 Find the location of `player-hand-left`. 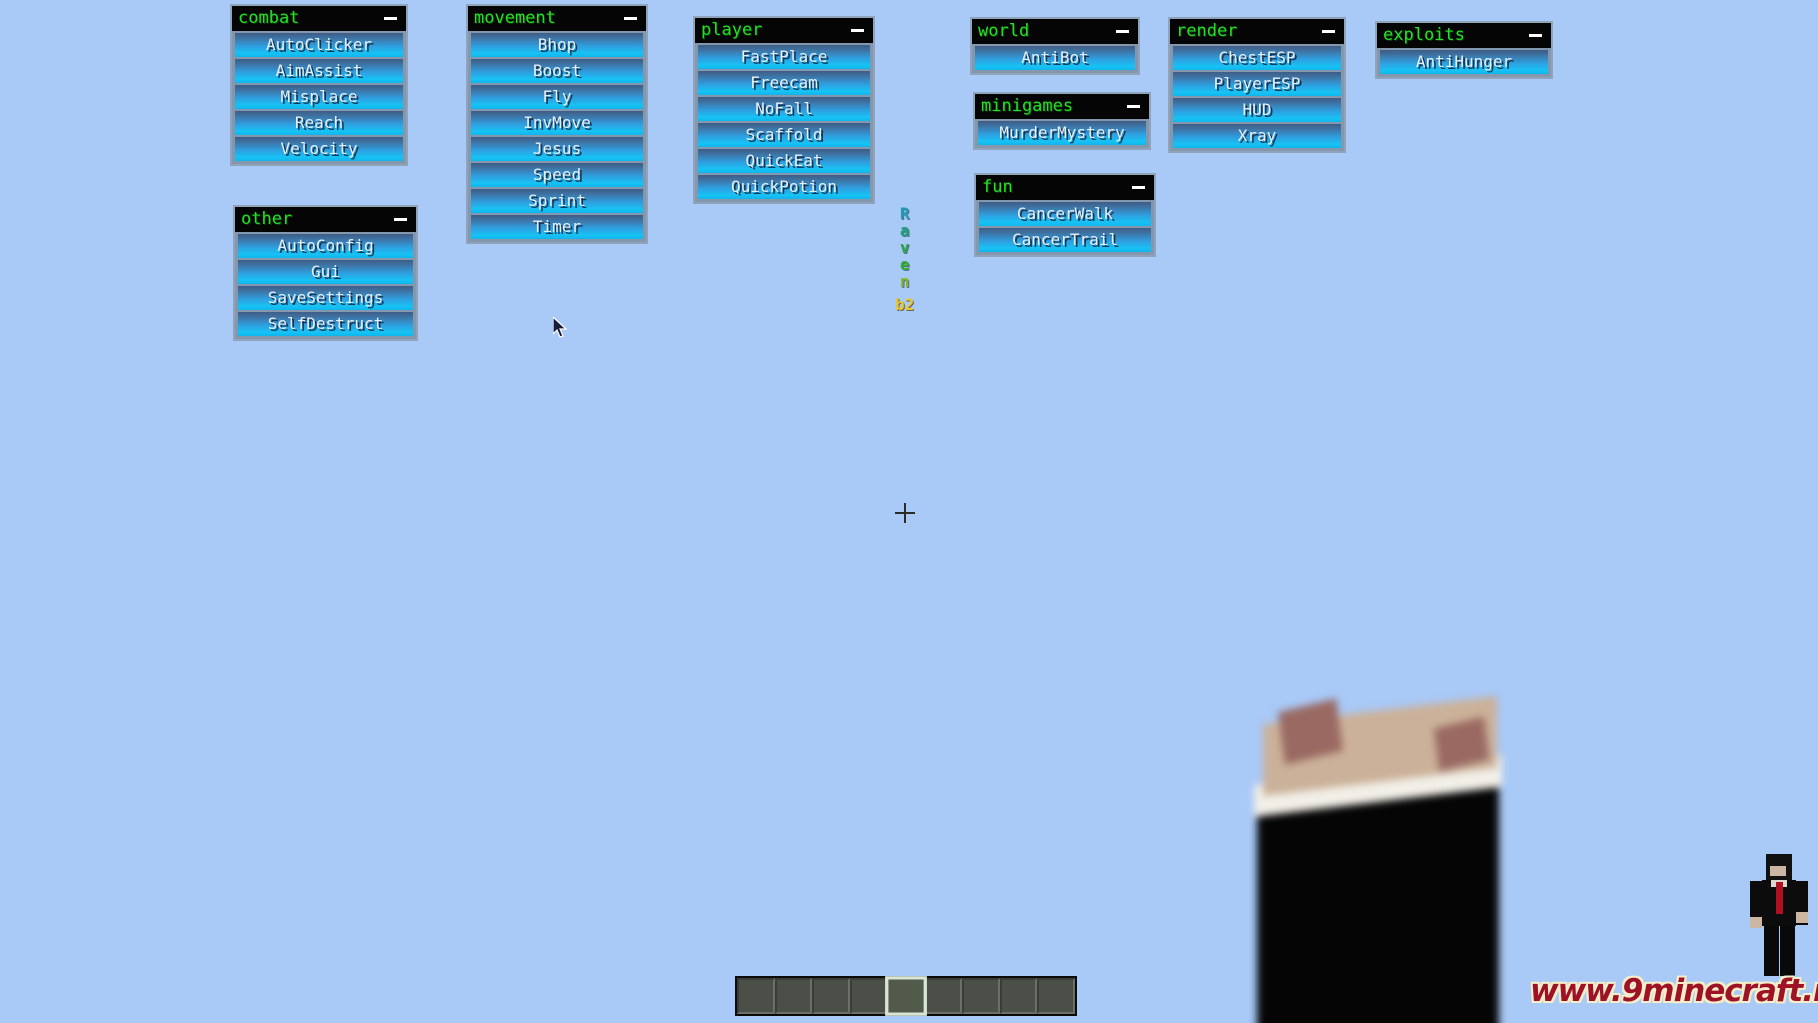

player-hand-left is located at coordinates (1756, 922).